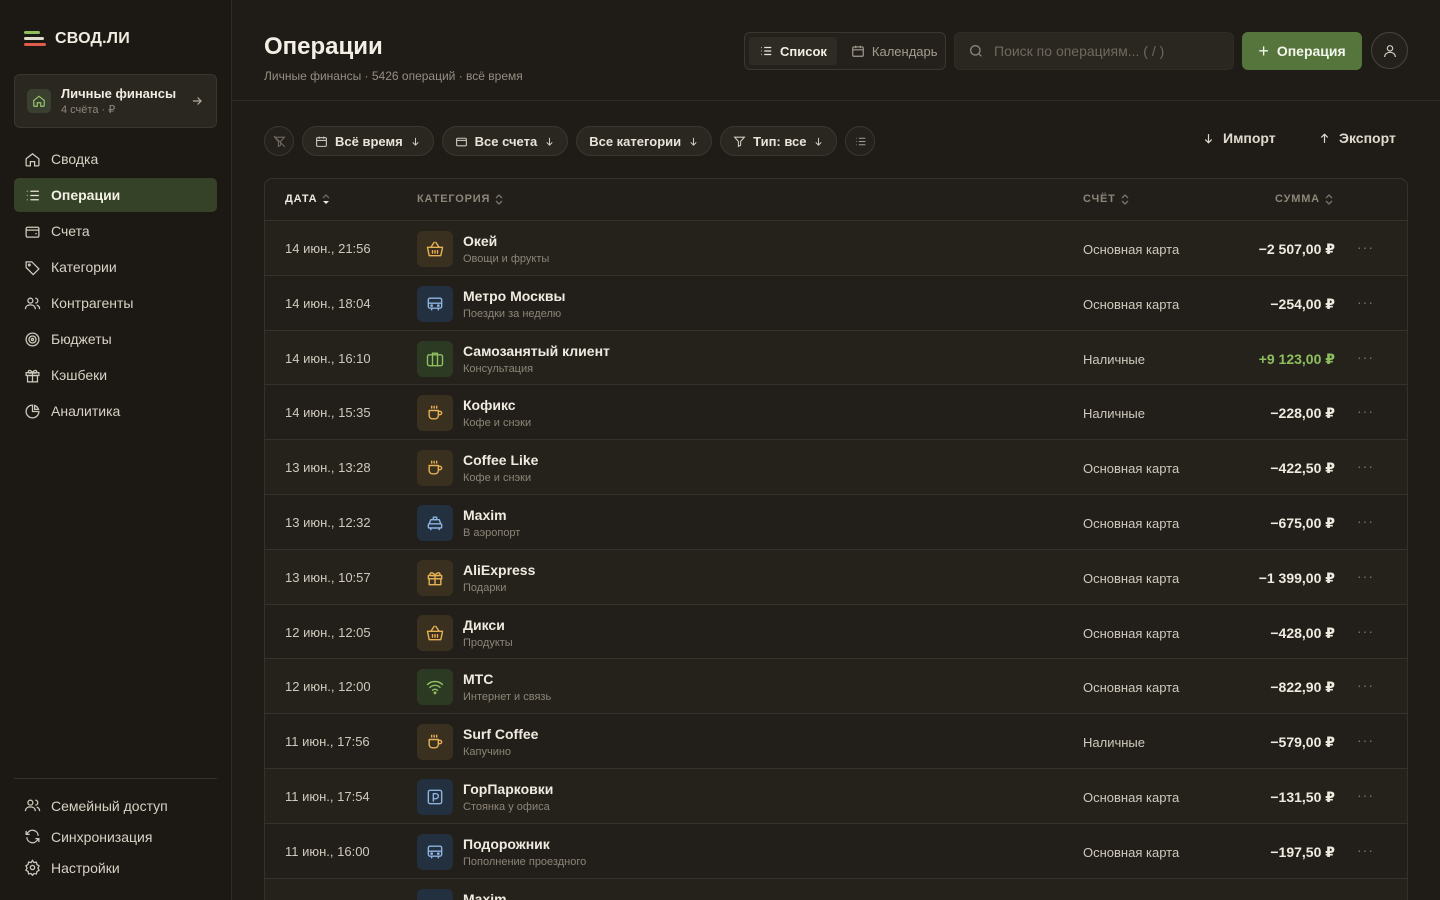 The width and height of the screenshot is (1440, 900). What do you see at coordinates (1099, 199) in the screenshot?
I see `column-label: СЧЁТ` at bounding box center [1099, 199].